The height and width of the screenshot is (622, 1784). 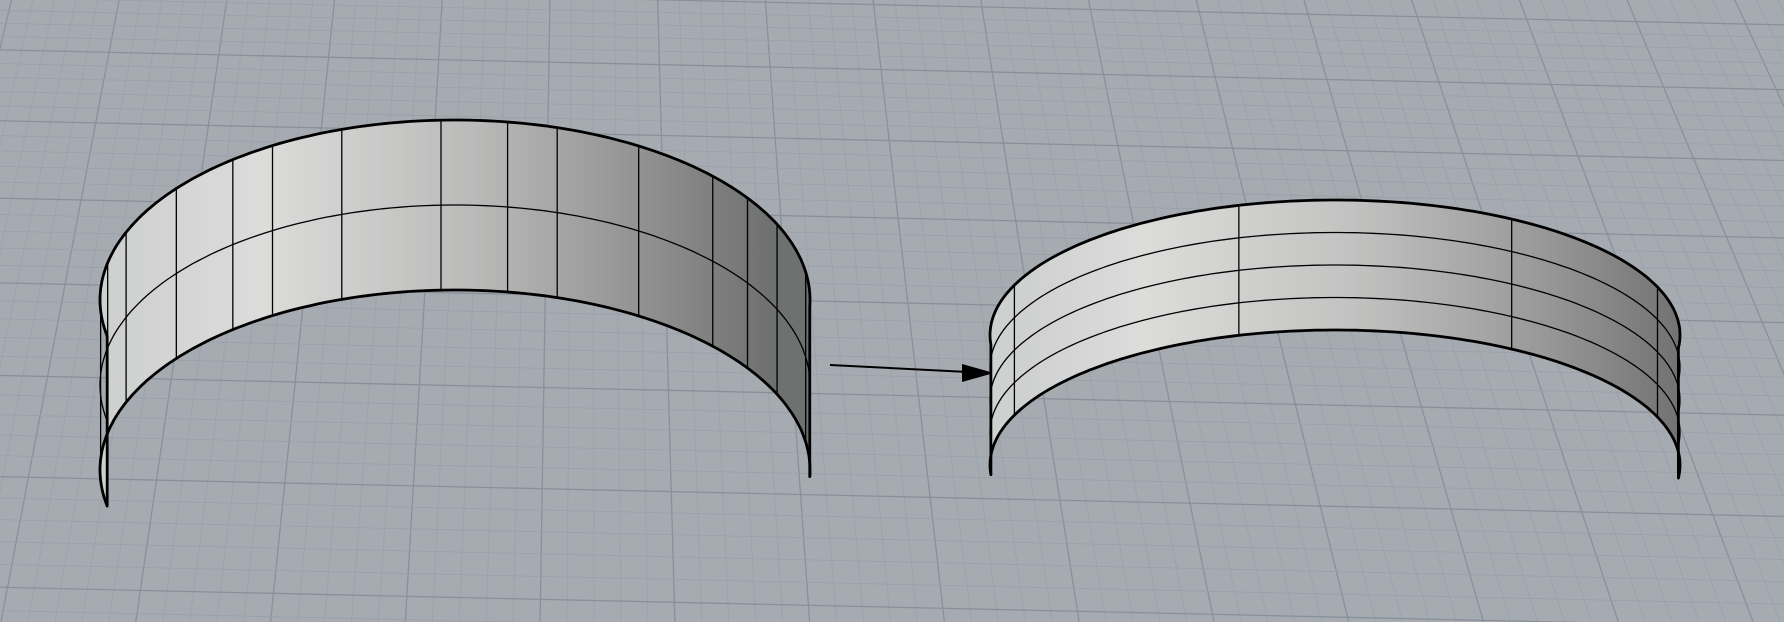 What do you see at coordinates (899, 368) in the screenshot?
I see `arrow-shaft` at bounding box center [899, 368].